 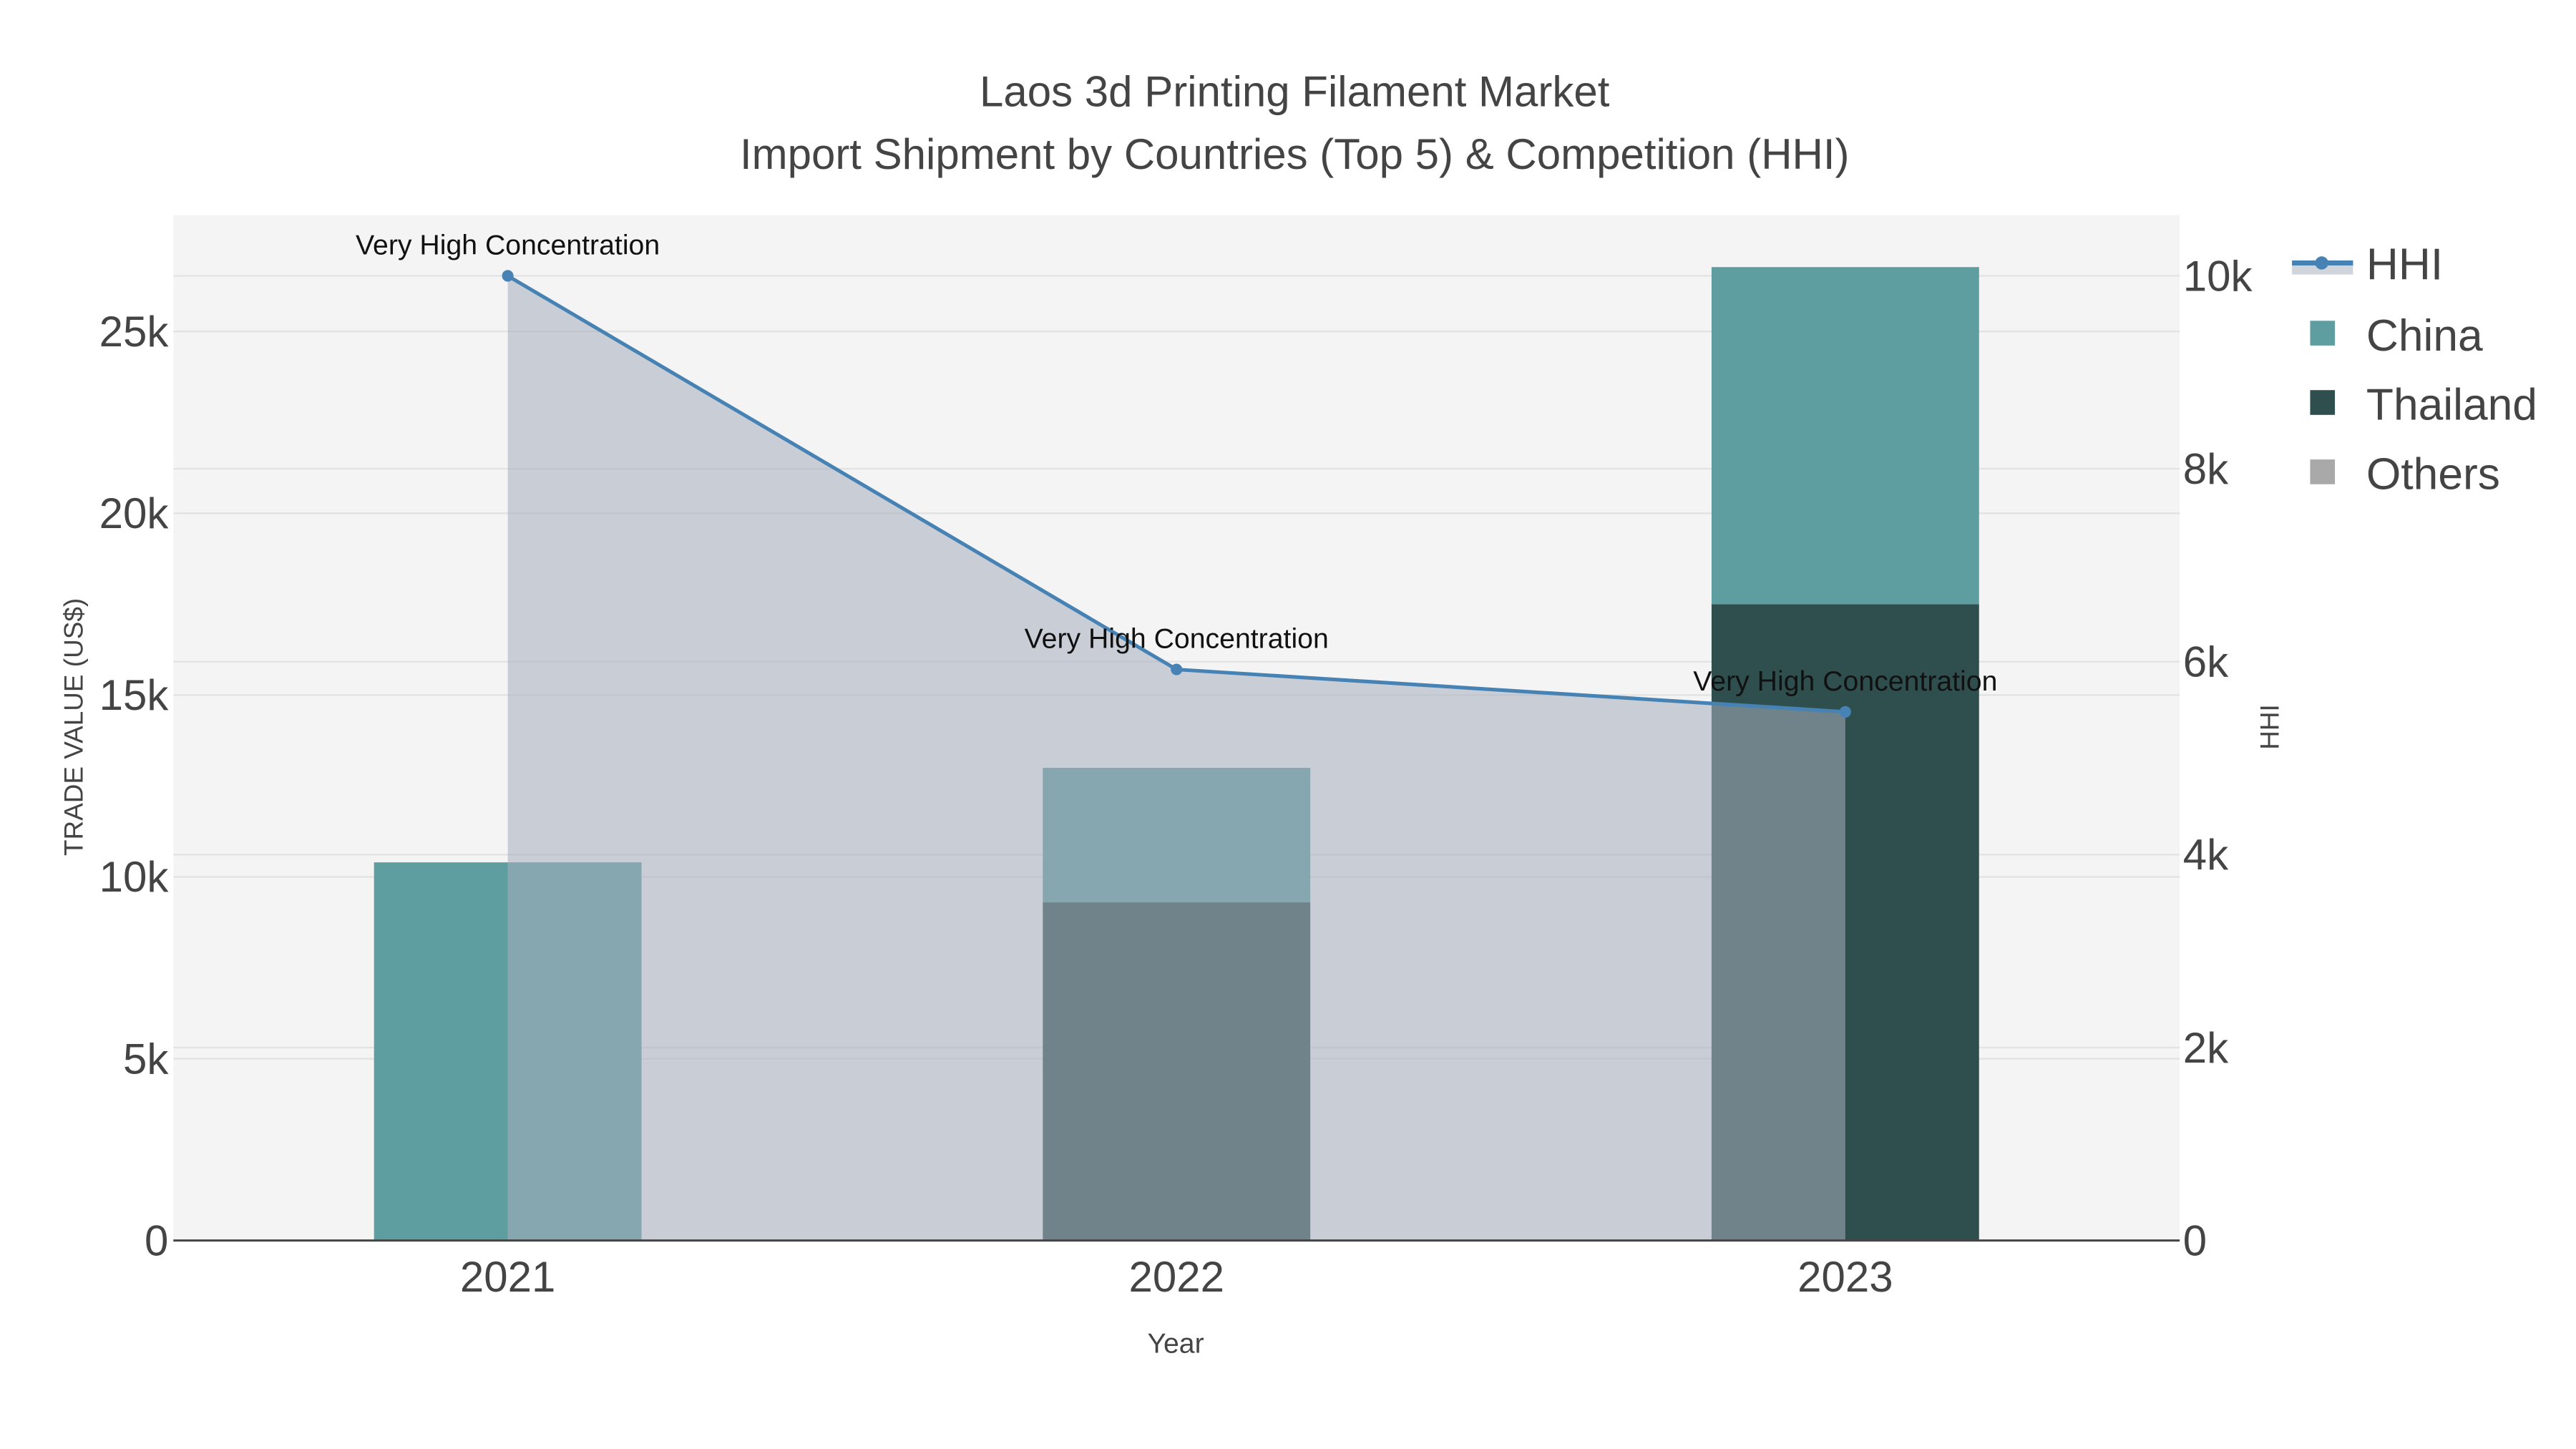 I want to click on hhi-point-2021, so click(x=508, y=276).